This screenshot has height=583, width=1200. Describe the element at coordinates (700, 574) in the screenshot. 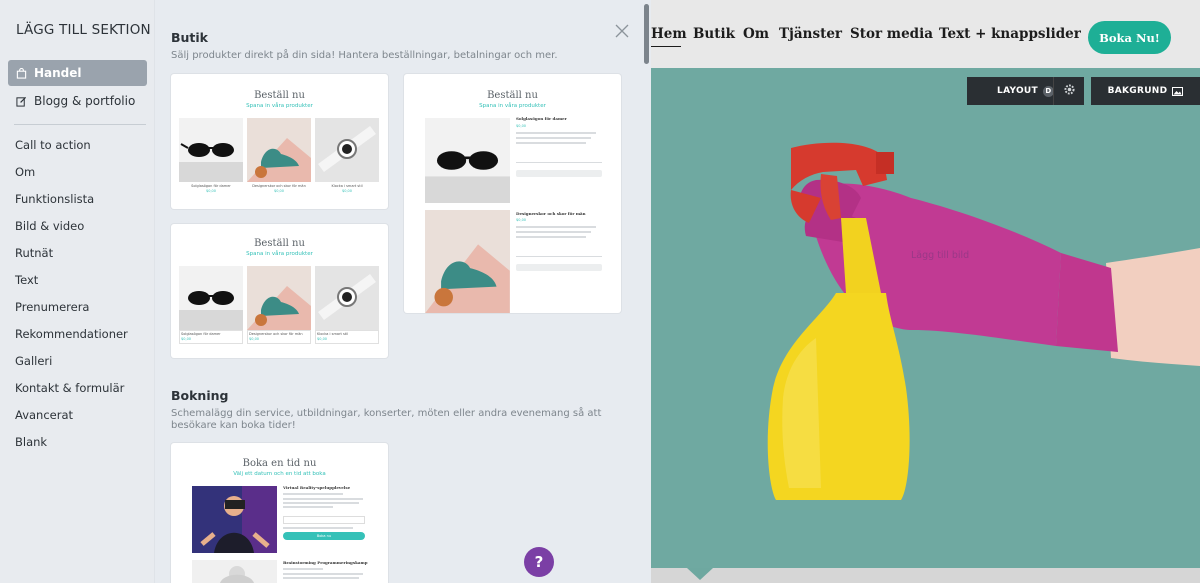

I see `section-notch-indicator` at that location.